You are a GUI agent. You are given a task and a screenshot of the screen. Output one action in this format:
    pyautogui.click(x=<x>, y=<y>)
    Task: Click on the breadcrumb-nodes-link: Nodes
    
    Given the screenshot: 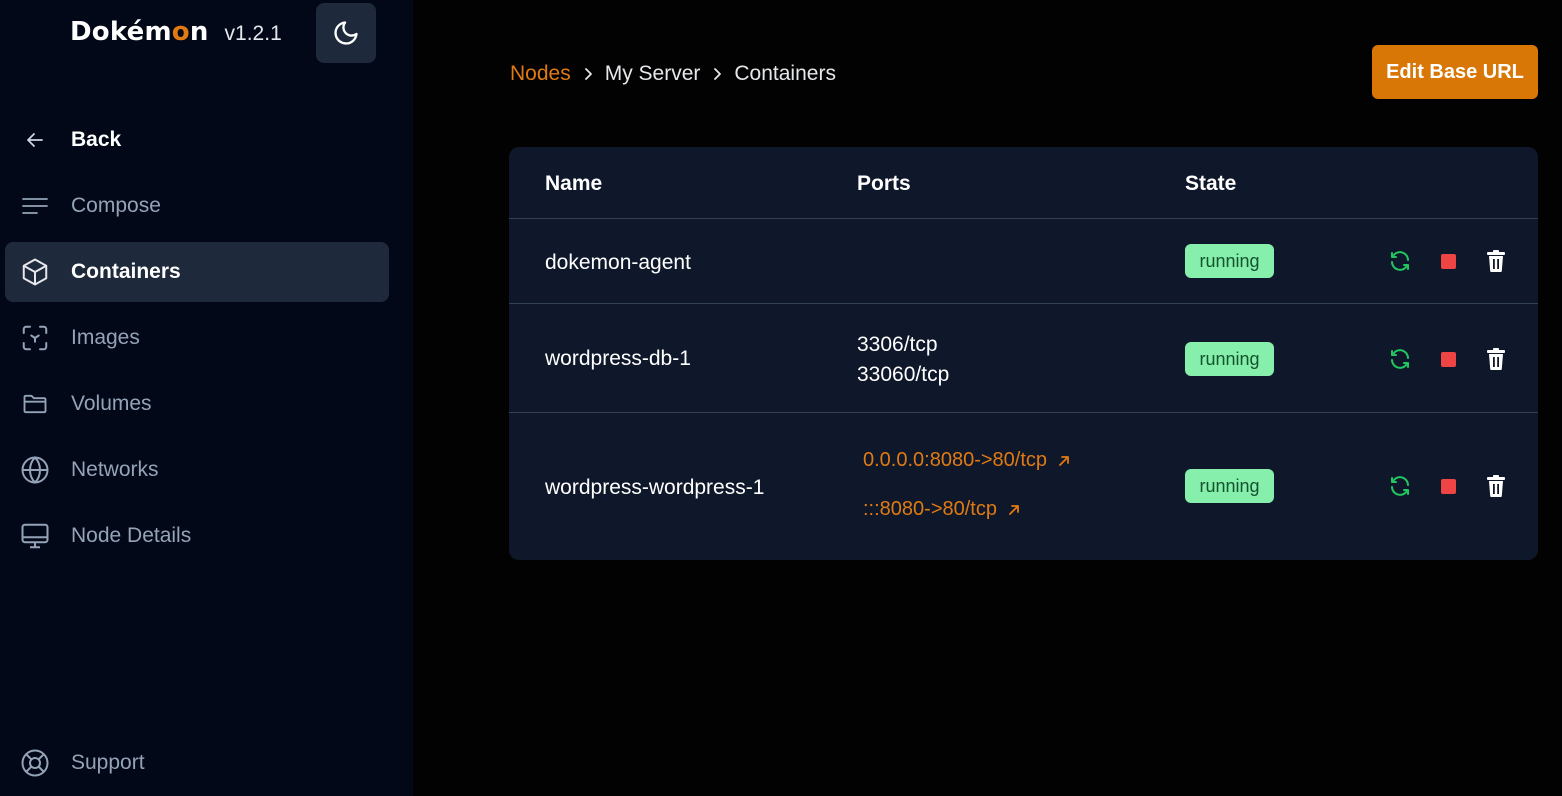 What is the action you would take?
    pyautogui.click(x=540, y=74)
    